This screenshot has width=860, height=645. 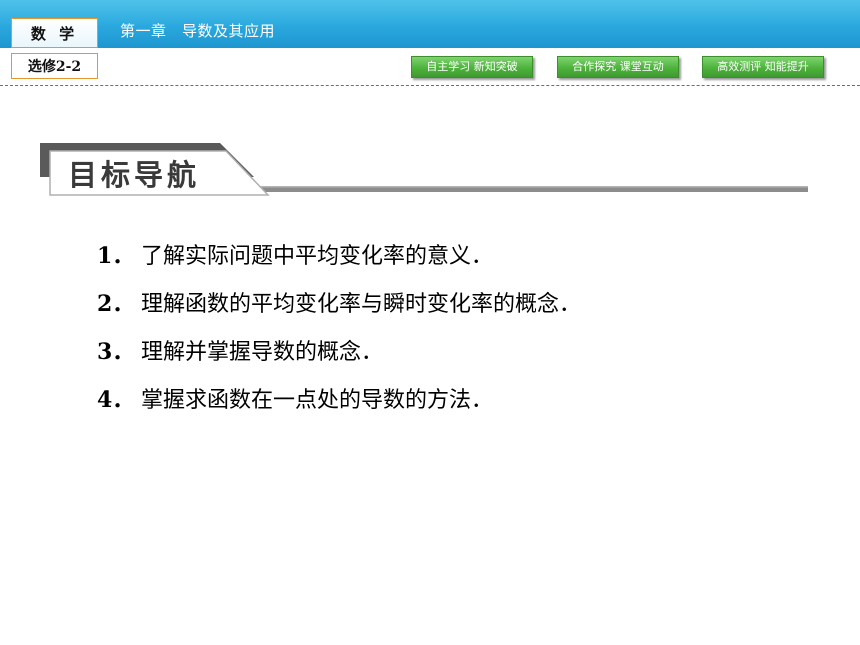 I want to click on chapter-title: 第一章 导数及其应用, so click(x=198, y=31).